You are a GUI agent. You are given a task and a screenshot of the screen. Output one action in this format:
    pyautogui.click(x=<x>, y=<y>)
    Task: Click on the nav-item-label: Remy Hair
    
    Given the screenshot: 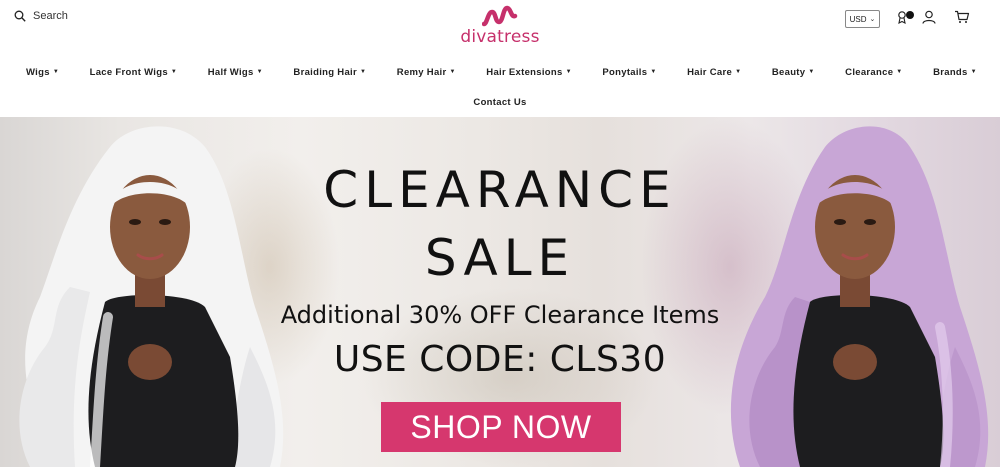 What is the action you would take?
    pyautogui.click(x=421, y=72)
    